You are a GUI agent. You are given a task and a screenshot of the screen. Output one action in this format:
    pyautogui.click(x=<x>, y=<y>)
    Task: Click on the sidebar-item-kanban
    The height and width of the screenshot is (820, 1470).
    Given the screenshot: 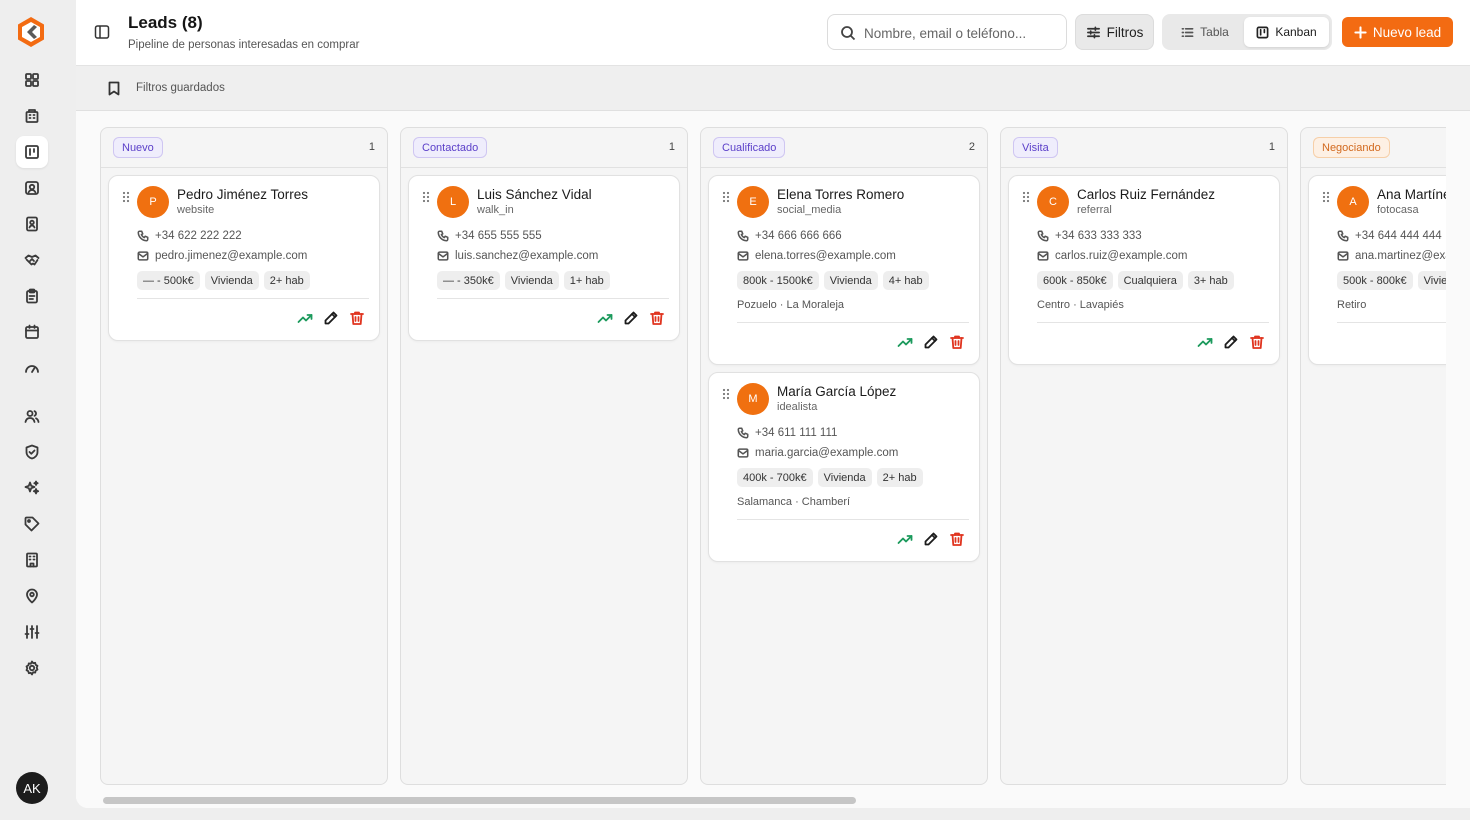 What is the action you would take?
    pyautogui.click(x=32, y=152)
    